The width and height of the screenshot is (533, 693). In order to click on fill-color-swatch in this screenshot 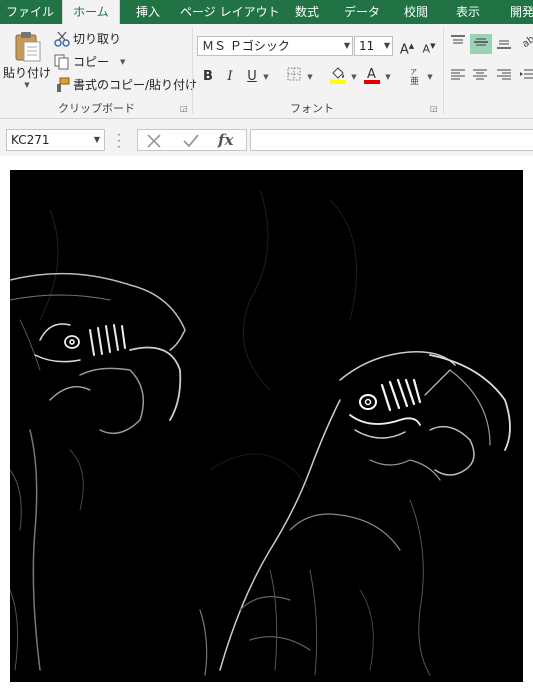, I will do `click(338, 82)`.